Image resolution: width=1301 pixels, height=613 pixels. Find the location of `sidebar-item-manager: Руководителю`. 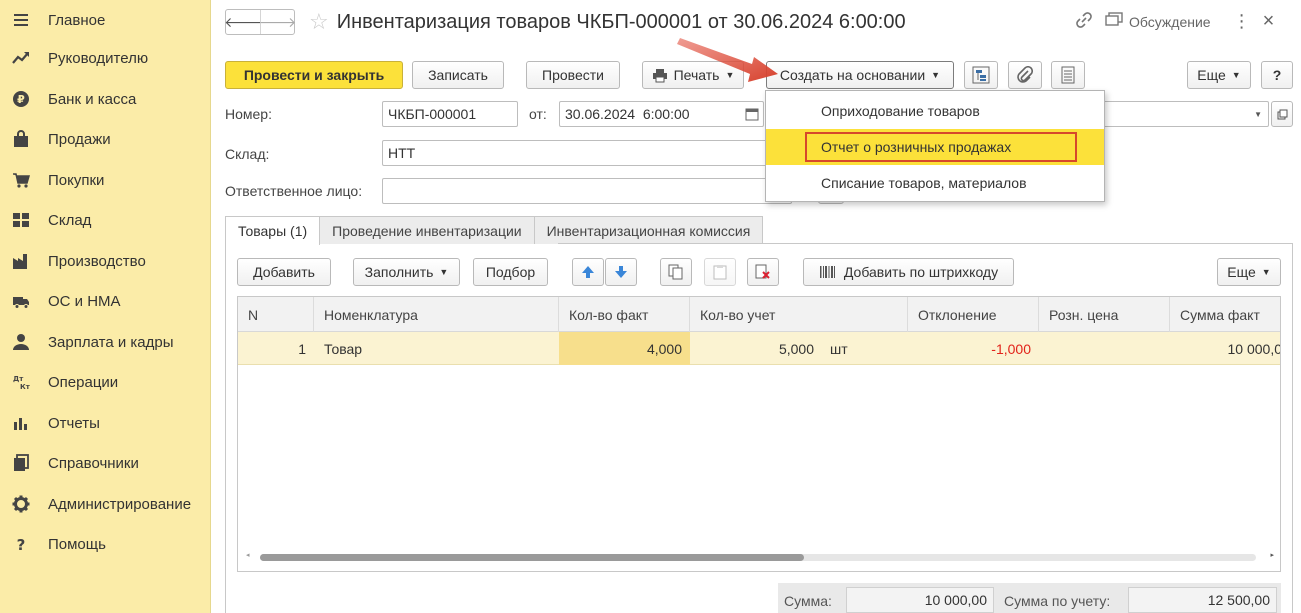

sidebar-item-manager: Руководителю is located at coordinates (105, 58).